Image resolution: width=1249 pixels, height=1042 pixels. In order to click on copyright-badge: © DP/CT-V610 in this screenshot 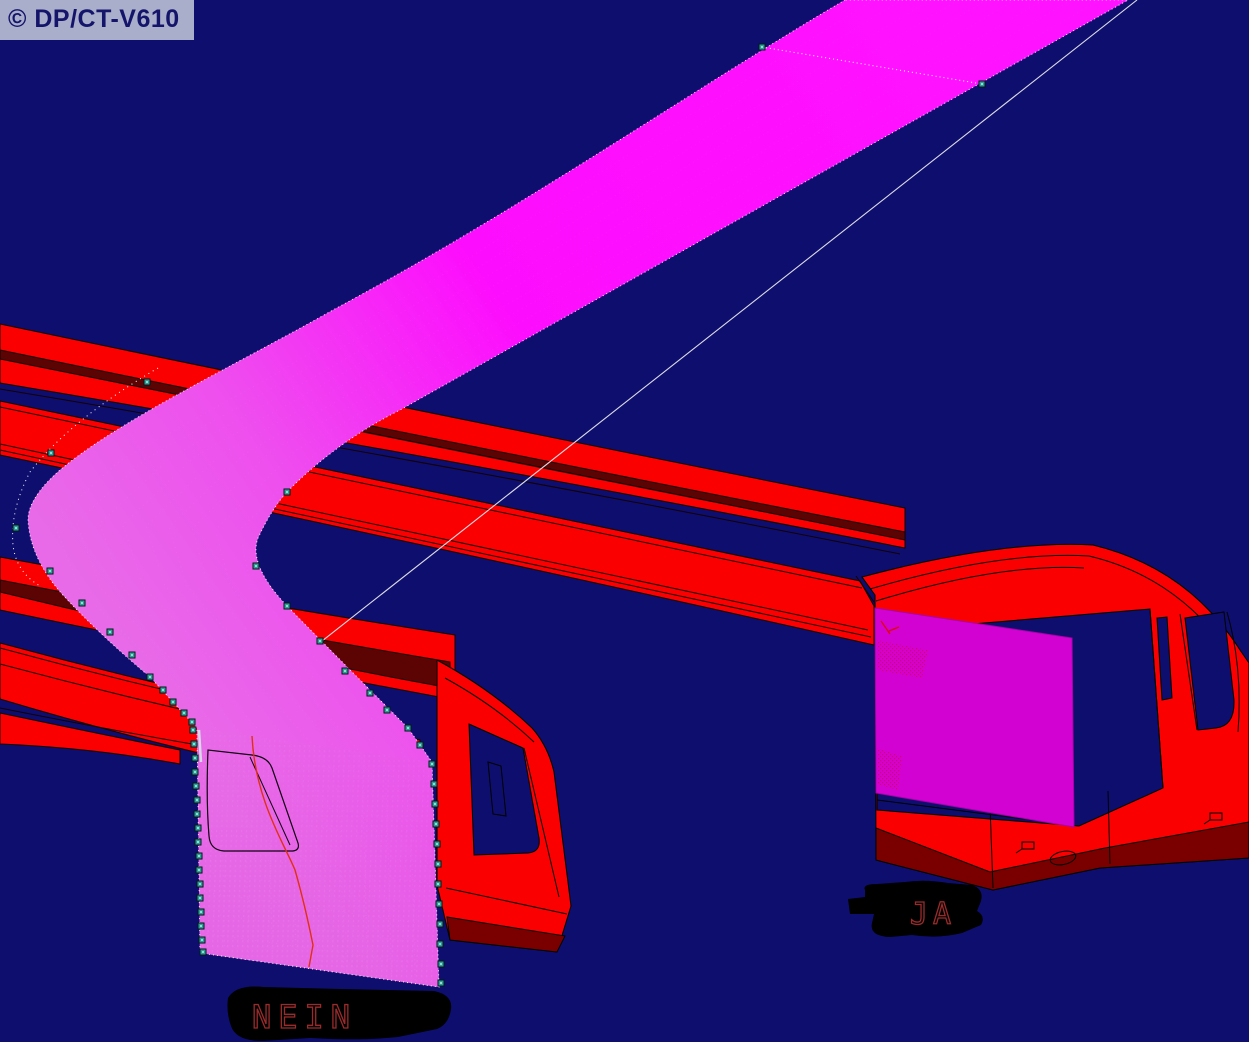, I will do `click(97, 20)`.